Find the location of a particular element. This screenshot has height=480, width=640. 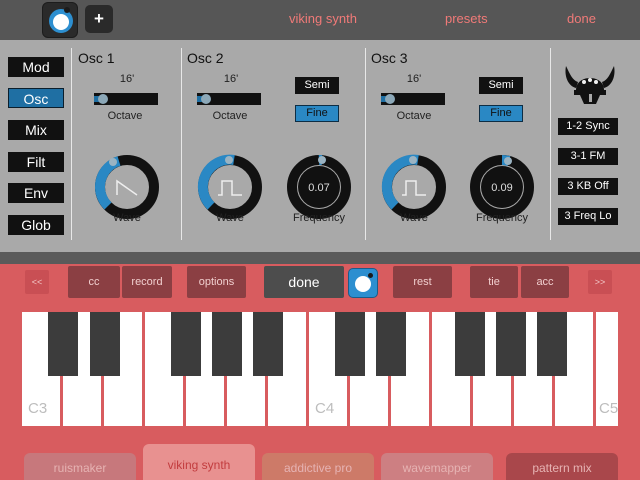

note-label-c5: C5 is located at coordinates (608, 408).